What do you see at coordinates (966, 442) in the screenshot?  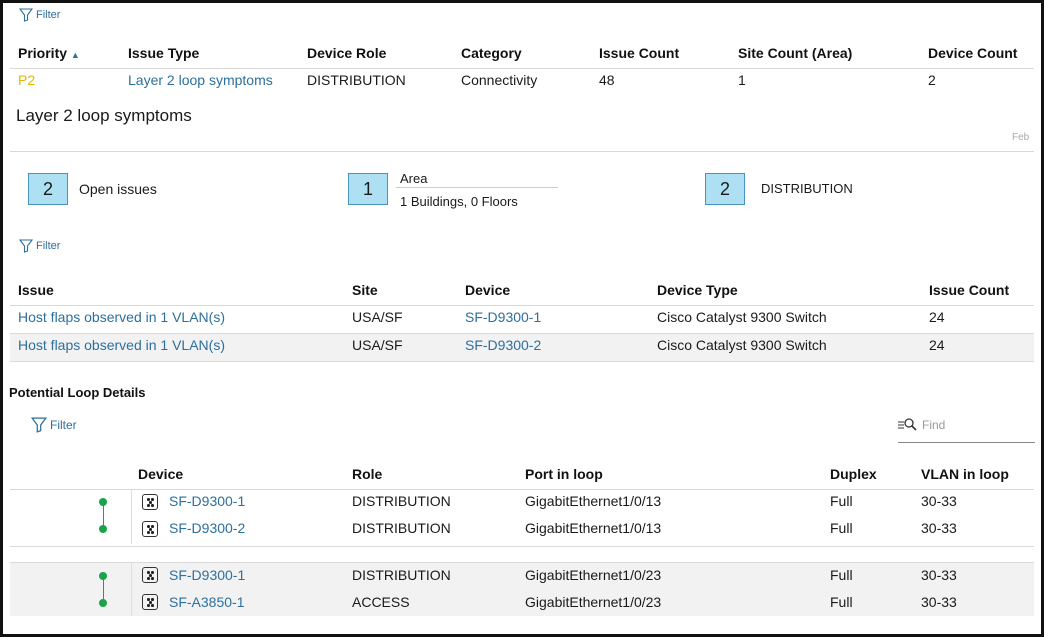 I see `find-underline` at bounding box center [966, 442].